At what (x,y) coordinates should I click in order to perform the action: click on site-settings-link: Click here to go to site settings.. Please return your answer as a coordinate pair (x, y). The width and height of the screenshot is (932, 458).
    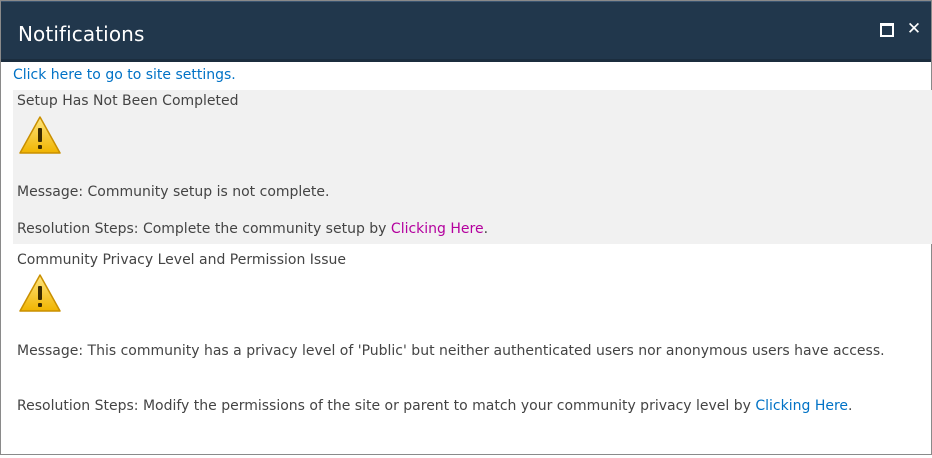
    Looking at the image, I should click on (124, 75).